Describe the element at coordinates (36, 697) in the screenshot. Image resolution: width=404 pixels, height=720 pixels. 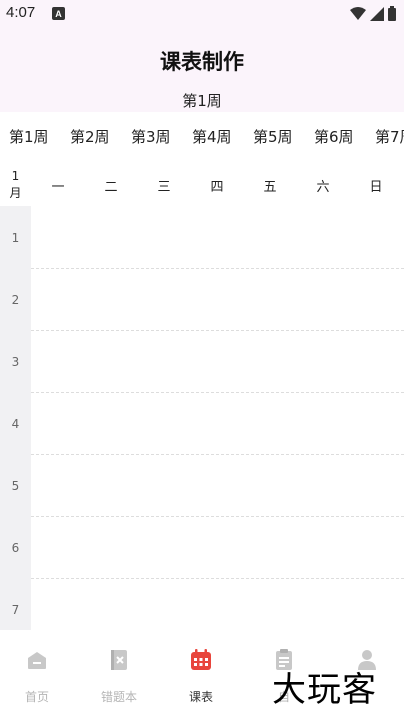
I see `nav-label-home: 首页` at that location.